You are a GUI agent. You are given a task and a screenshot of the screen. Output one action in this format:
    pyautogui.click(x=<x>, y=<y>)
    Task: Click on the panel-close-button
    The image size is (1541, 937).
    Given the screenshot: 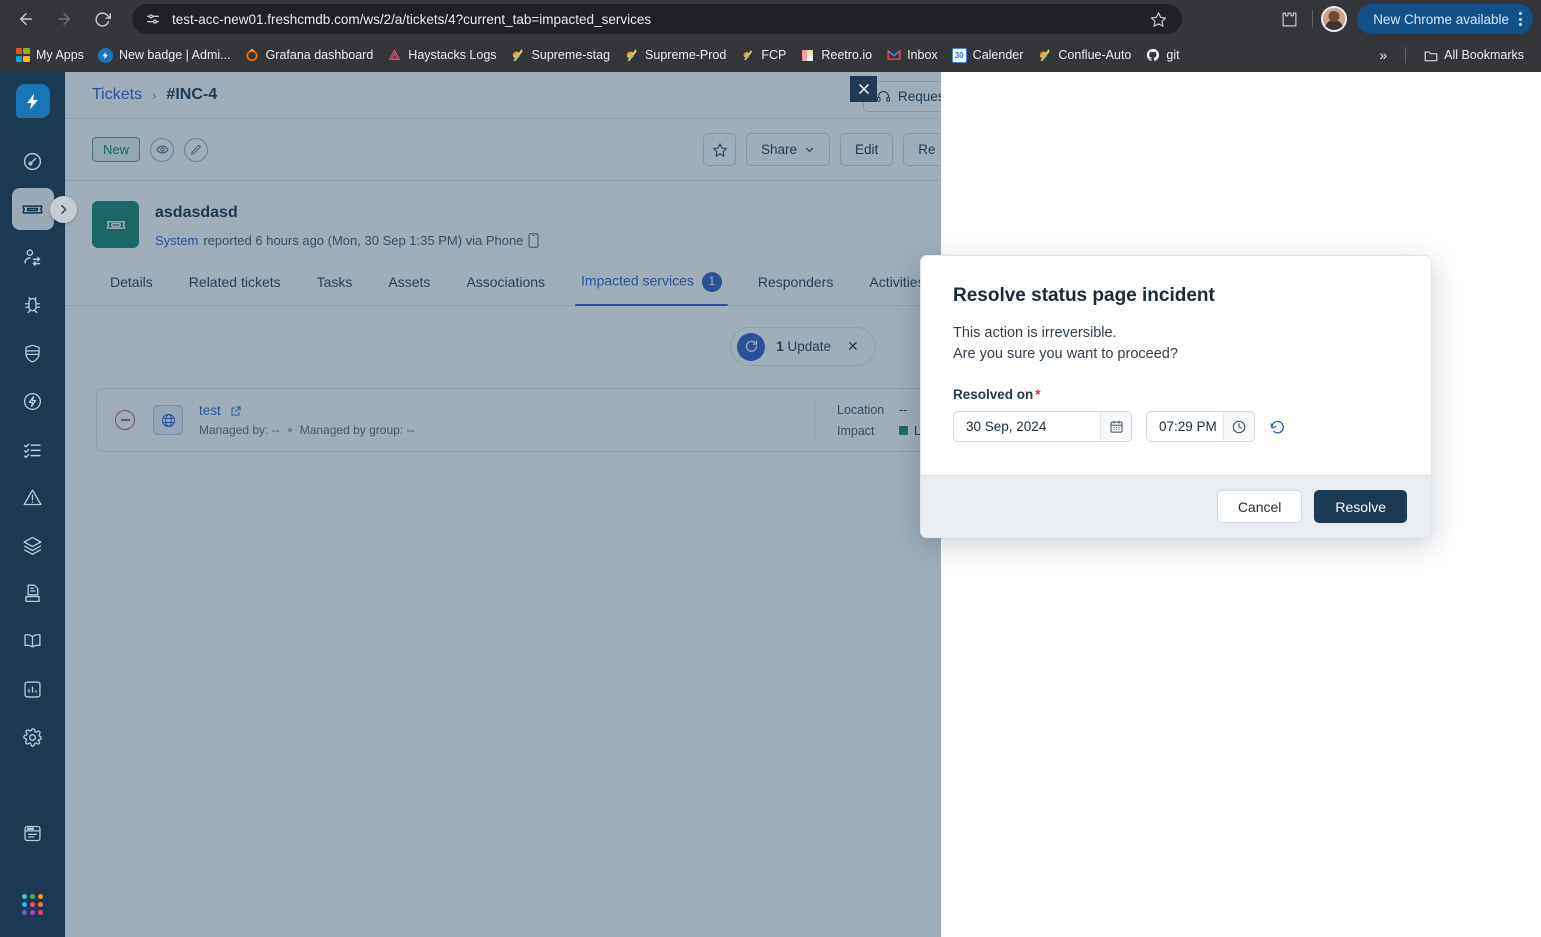 What is the action you would take?
    pyautogui.click(x=863, y=89)
    